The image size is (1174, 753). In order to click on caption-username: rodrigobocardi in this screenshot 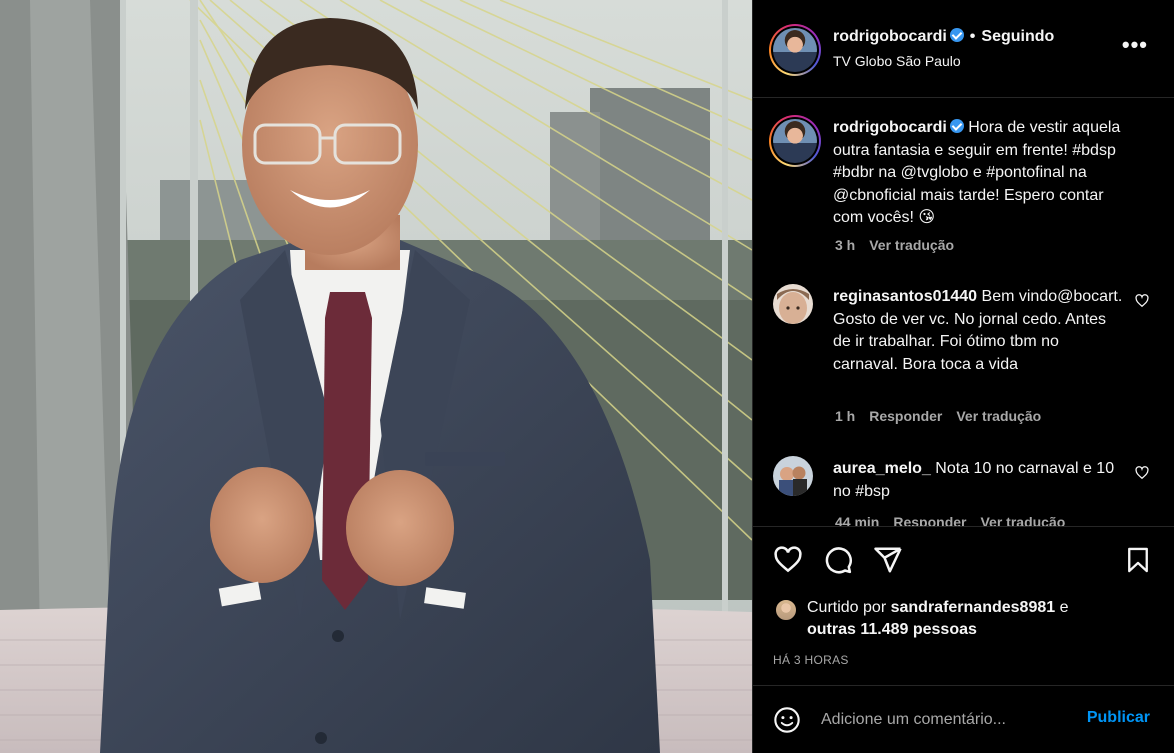, I will do `click(890, 127)`.